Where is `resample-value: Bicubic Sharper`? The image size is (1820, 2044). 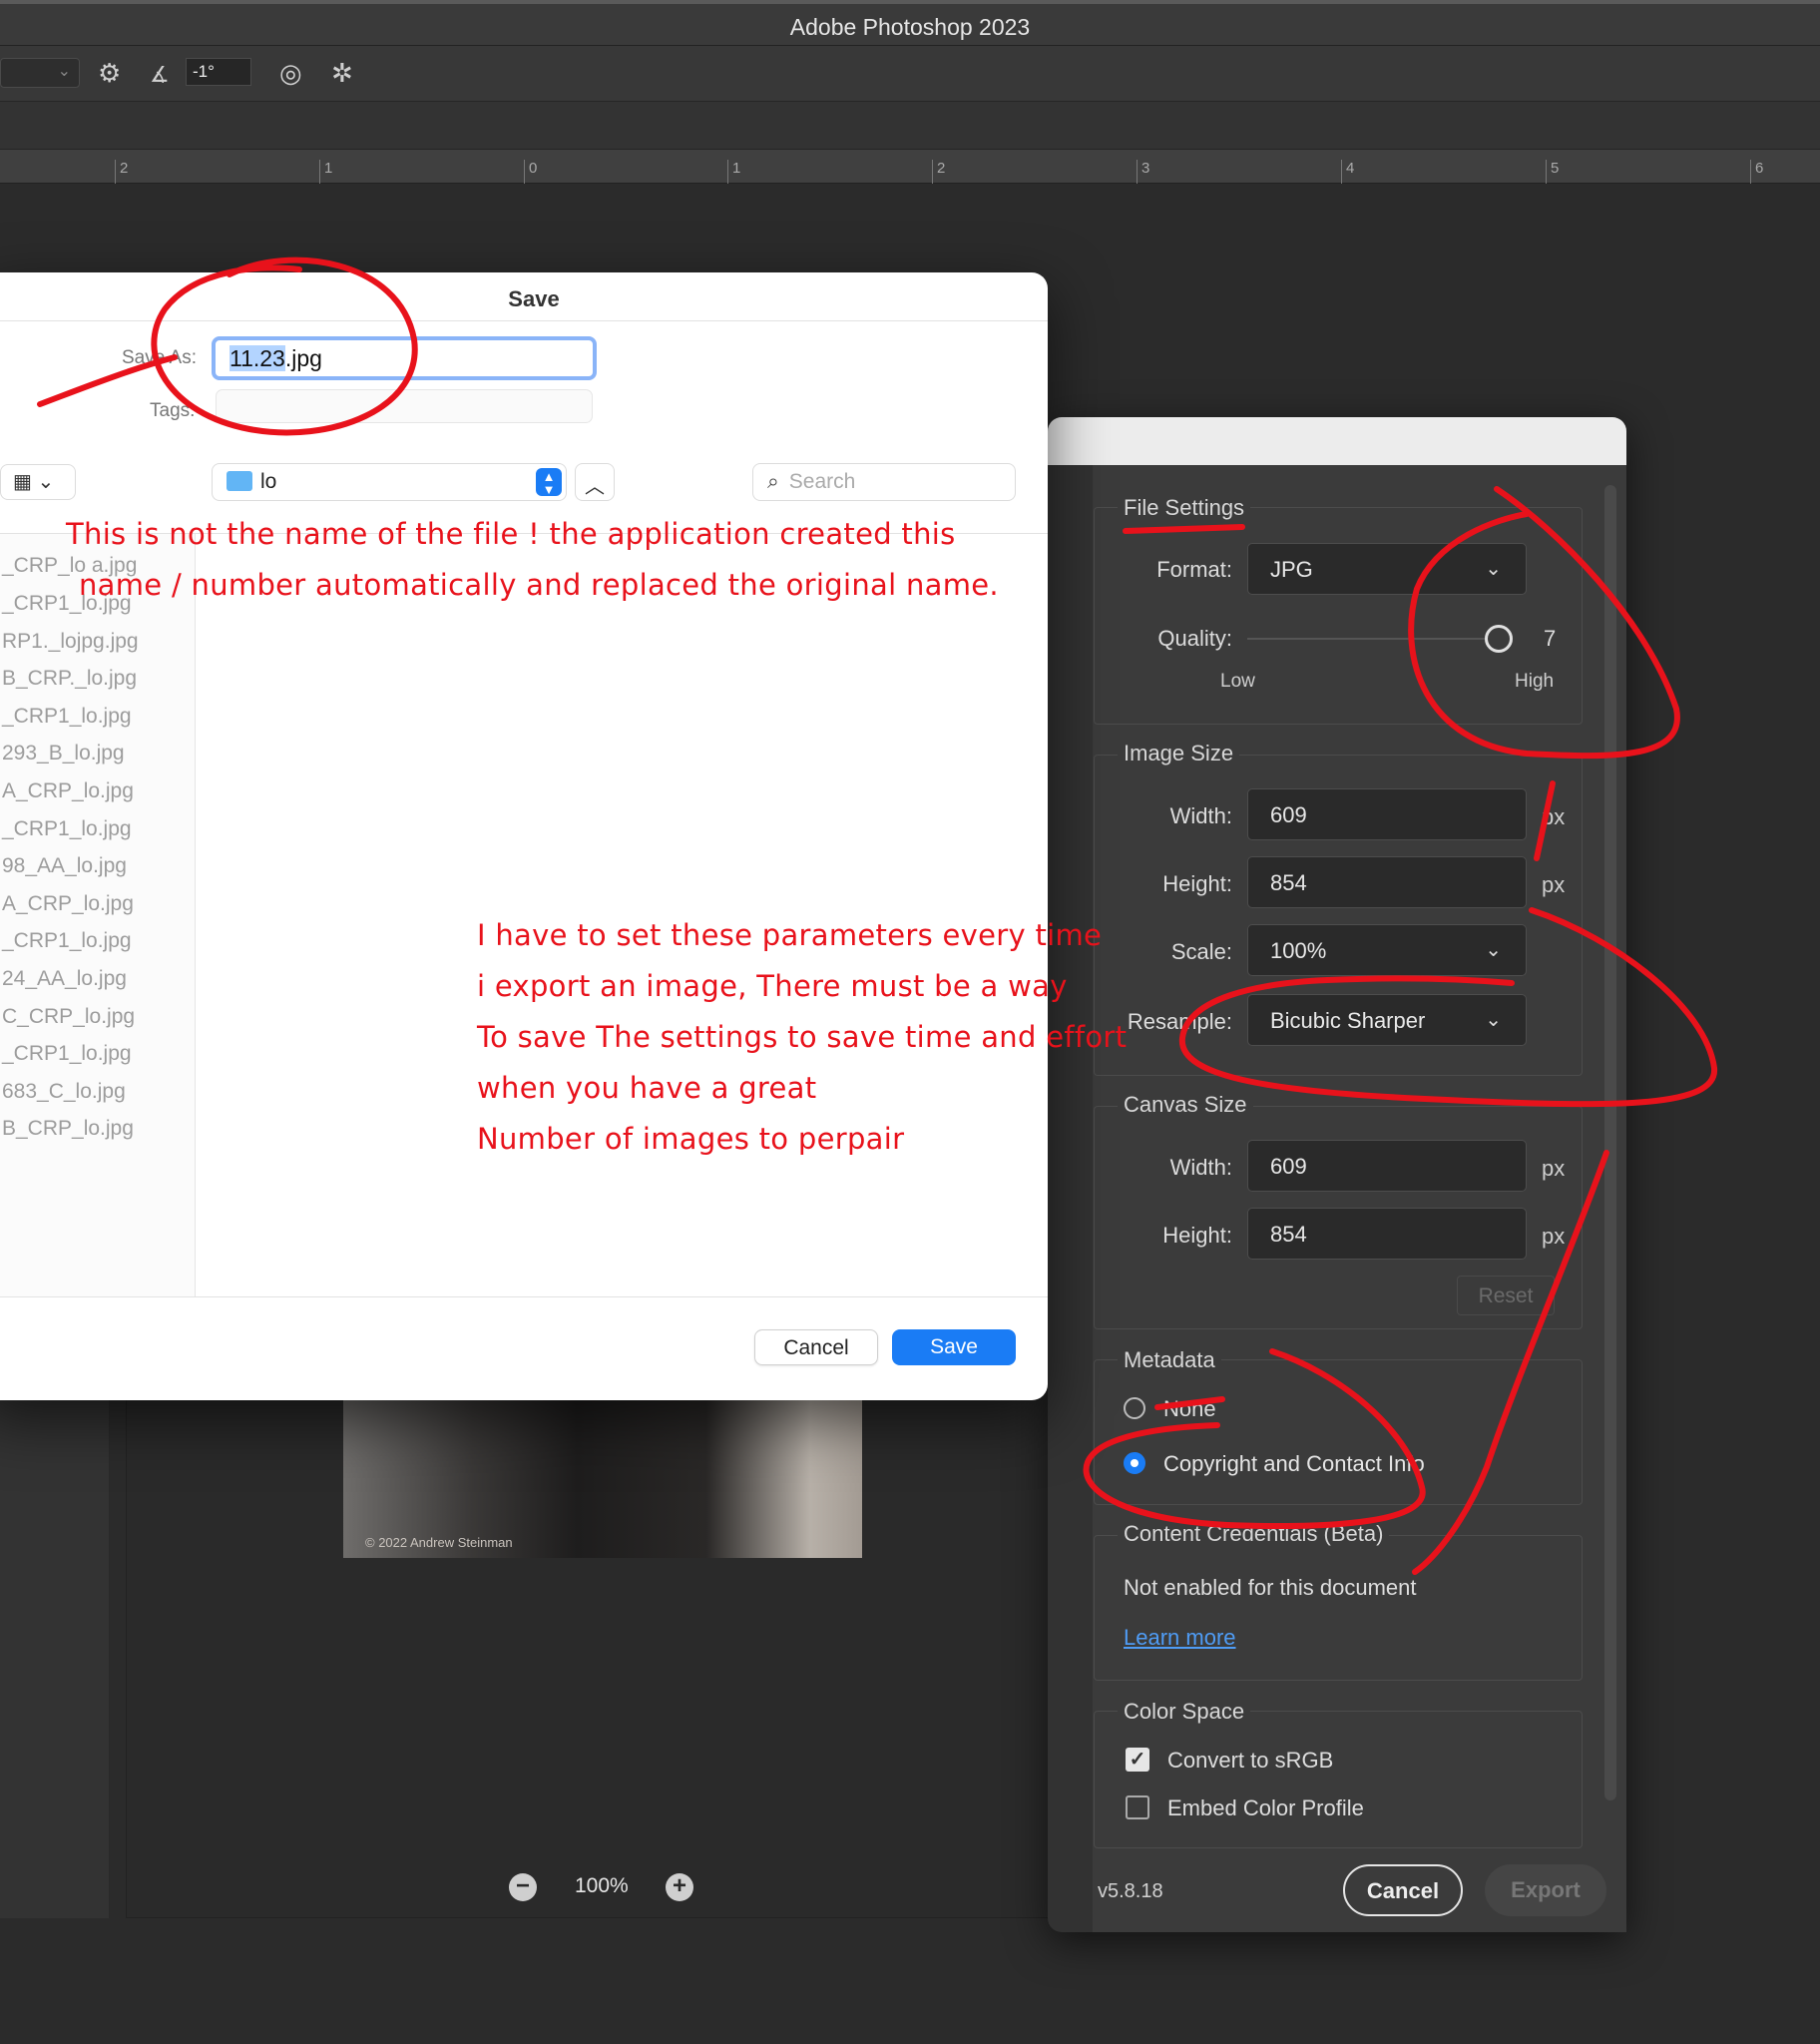 resample-value: Bicubic Sharper is located at coordinates (1348, 1020).